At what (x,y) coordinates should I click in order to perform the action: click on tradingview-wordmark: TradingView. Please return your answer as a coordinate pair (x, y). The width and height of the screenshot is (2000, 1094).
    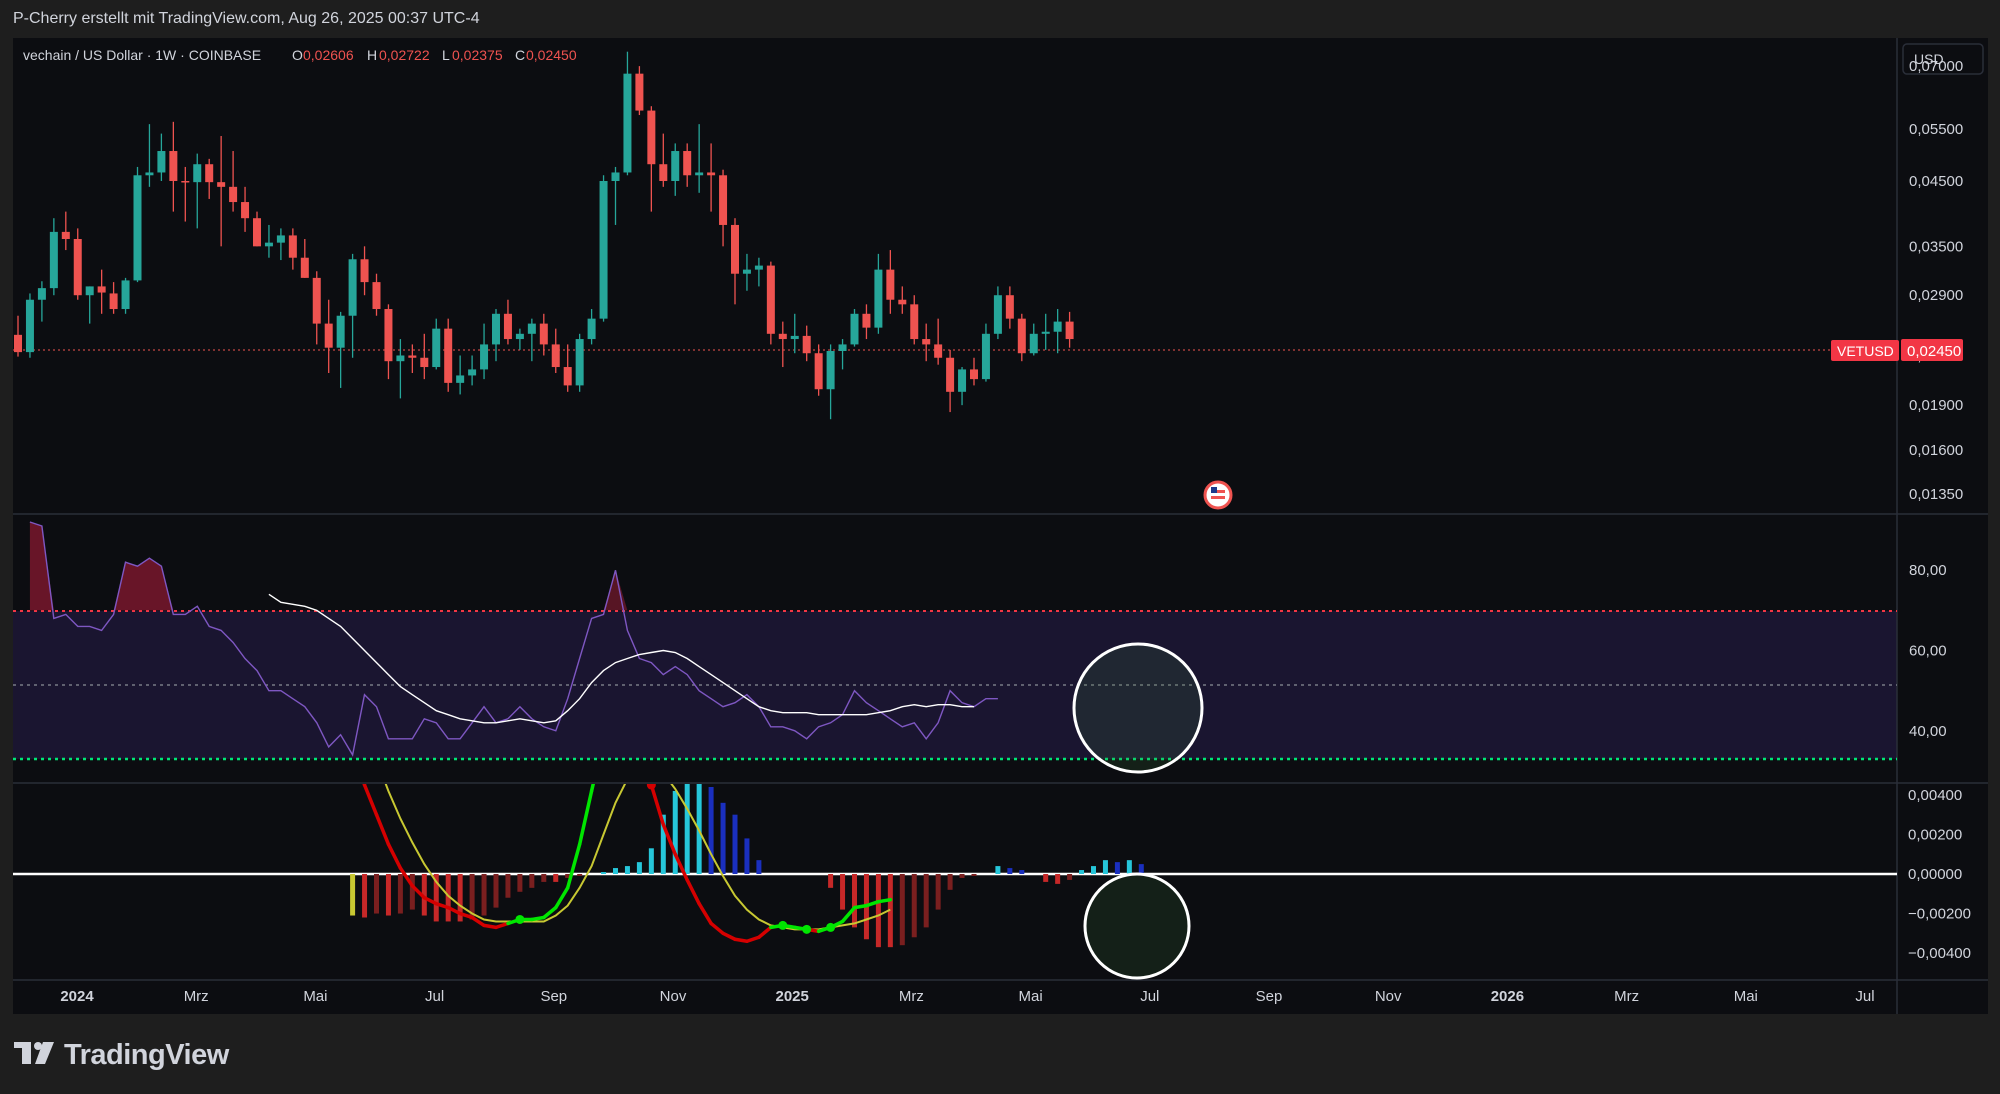
    Looking at the image, I should click on (146, 1055).